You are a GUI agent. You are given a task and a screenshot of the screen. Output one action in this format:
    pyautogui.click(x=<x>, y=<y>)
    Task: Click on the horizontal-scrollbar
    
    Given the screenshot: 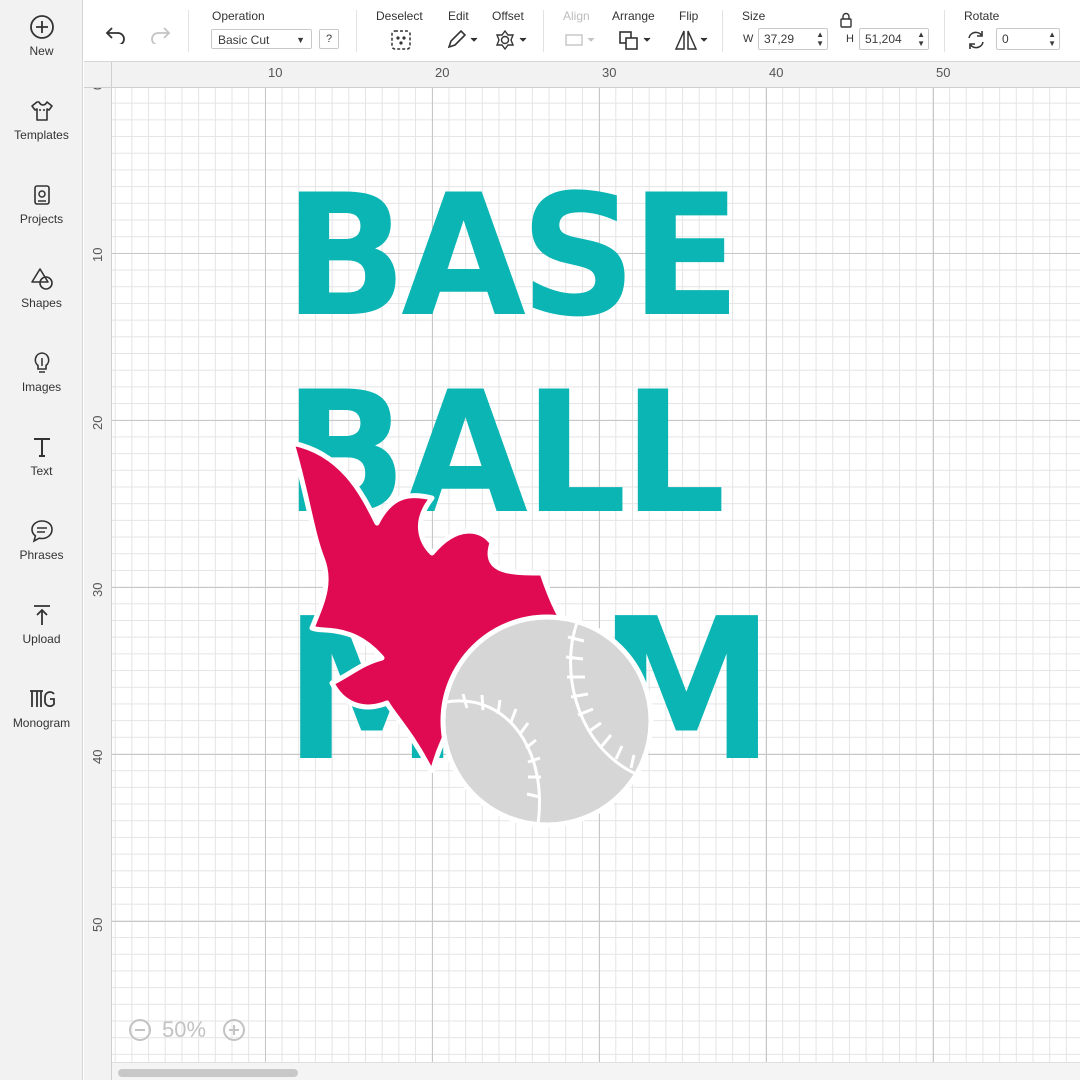 What is the action you would take?
    pyautogui.click(x=596, y=1071)
    